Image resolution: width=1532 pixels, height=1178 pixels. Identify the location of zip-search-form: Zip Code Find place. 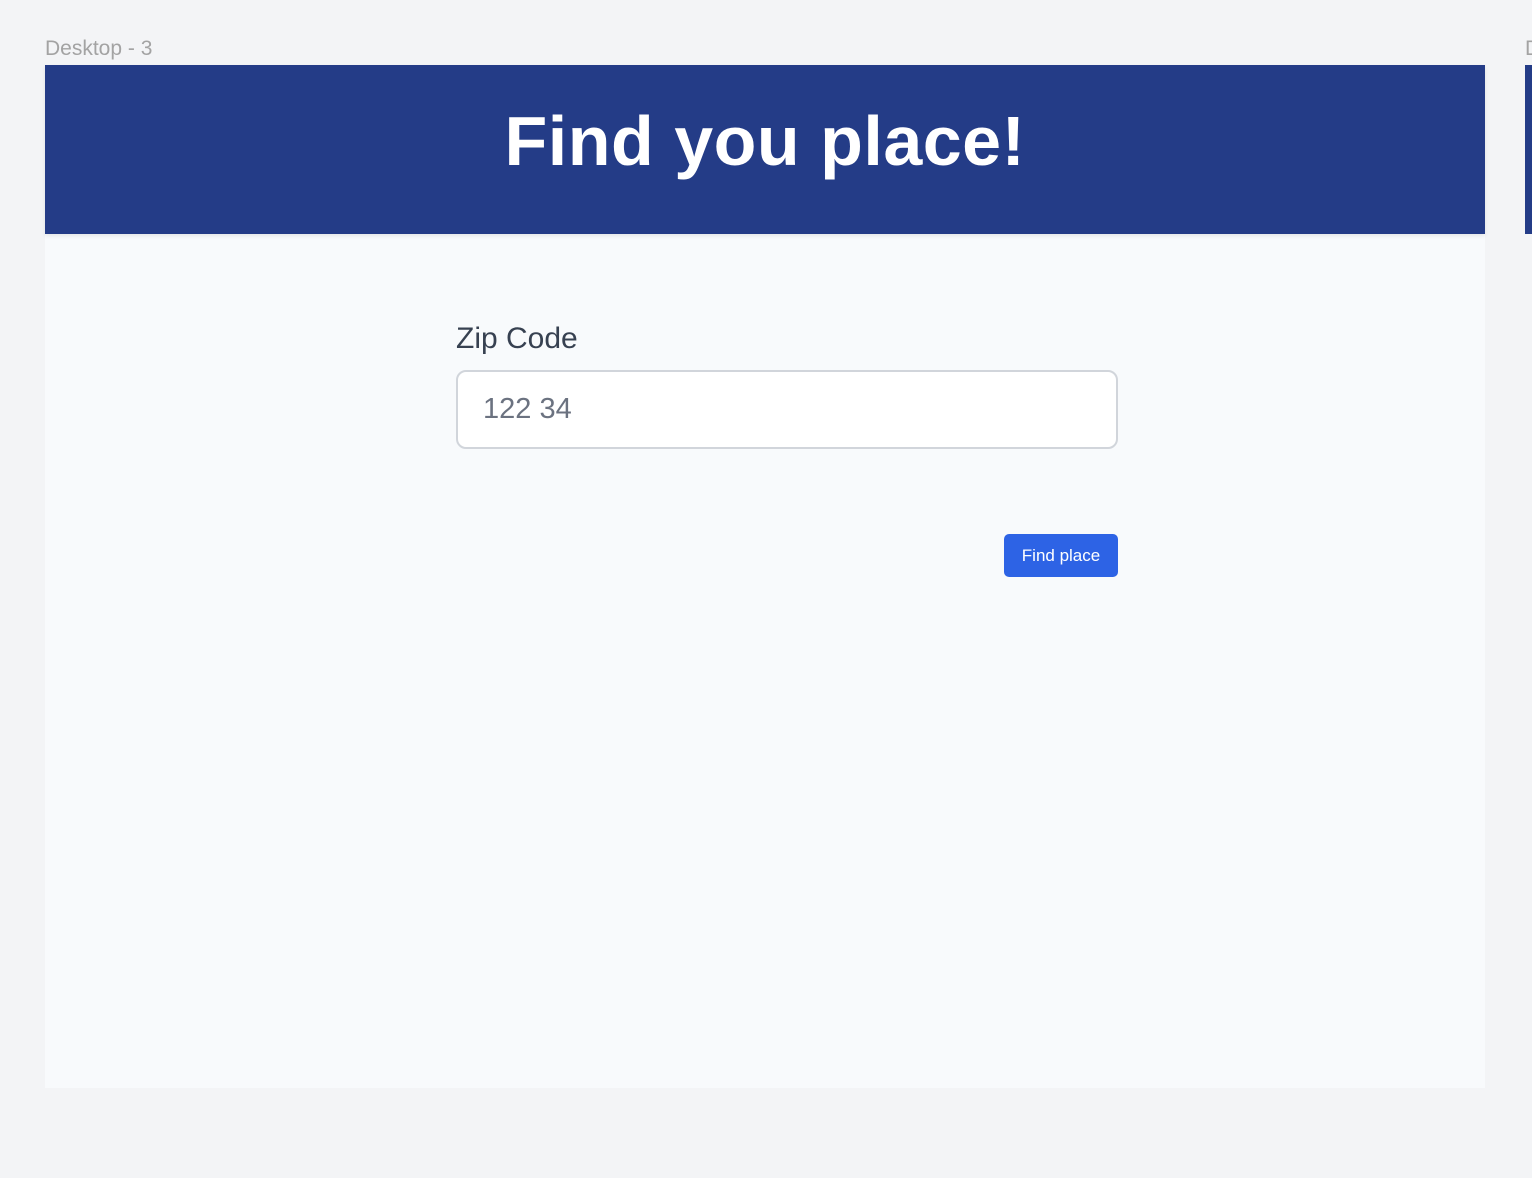
(787, 448).